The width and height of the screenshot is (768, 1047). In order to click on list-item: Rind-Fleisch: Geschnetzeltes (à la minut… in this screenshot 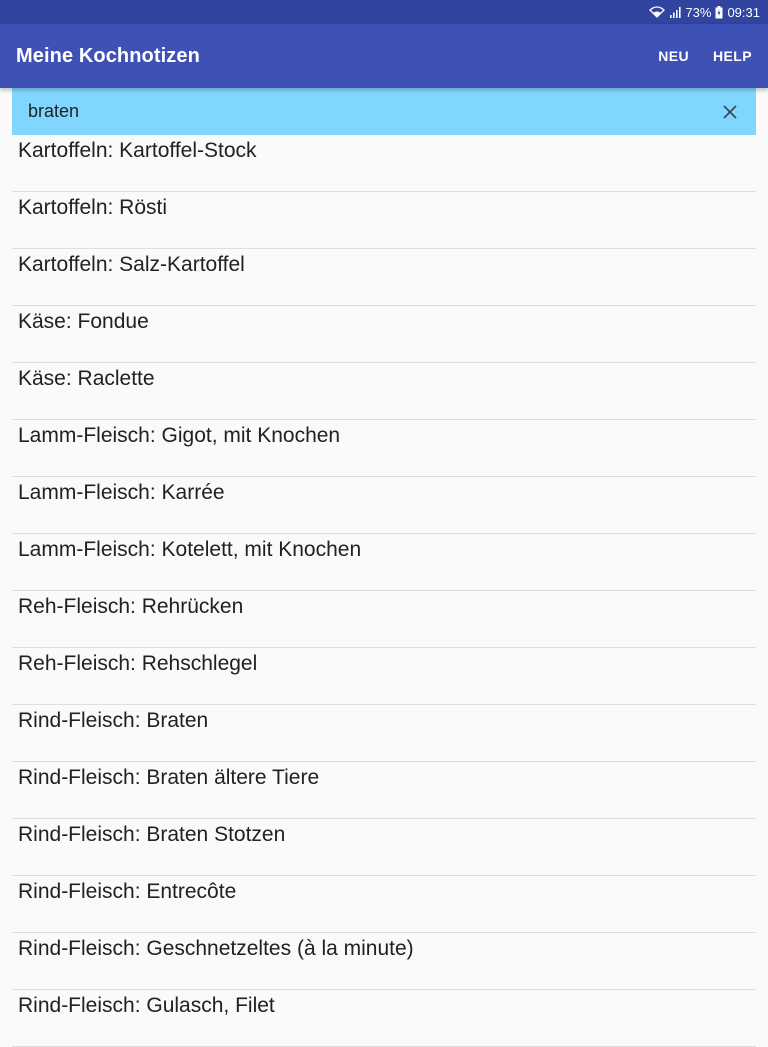, I will do `click(384, 961)`.